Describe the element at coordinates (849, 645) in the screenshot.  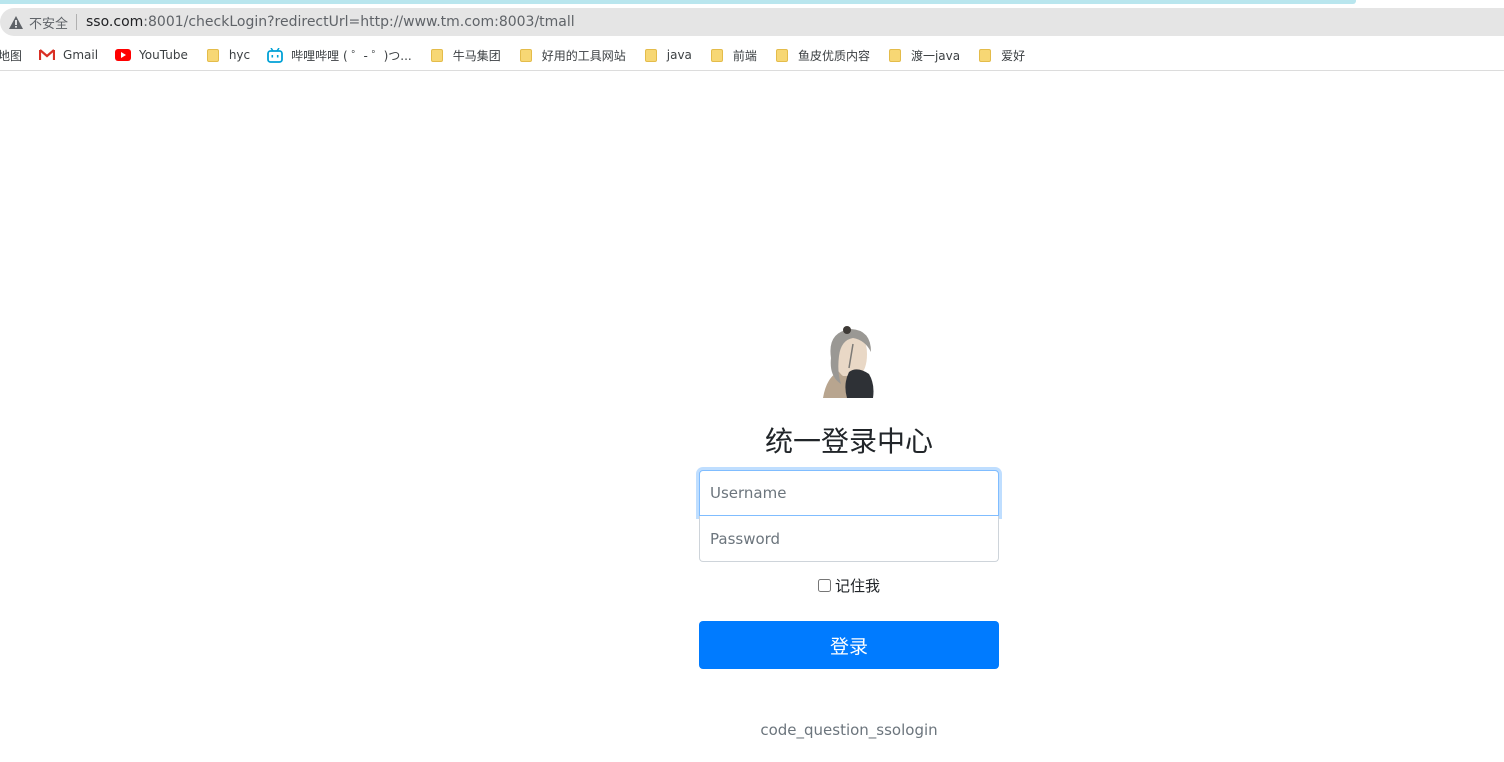
I see `login-button: 登录` at that location.